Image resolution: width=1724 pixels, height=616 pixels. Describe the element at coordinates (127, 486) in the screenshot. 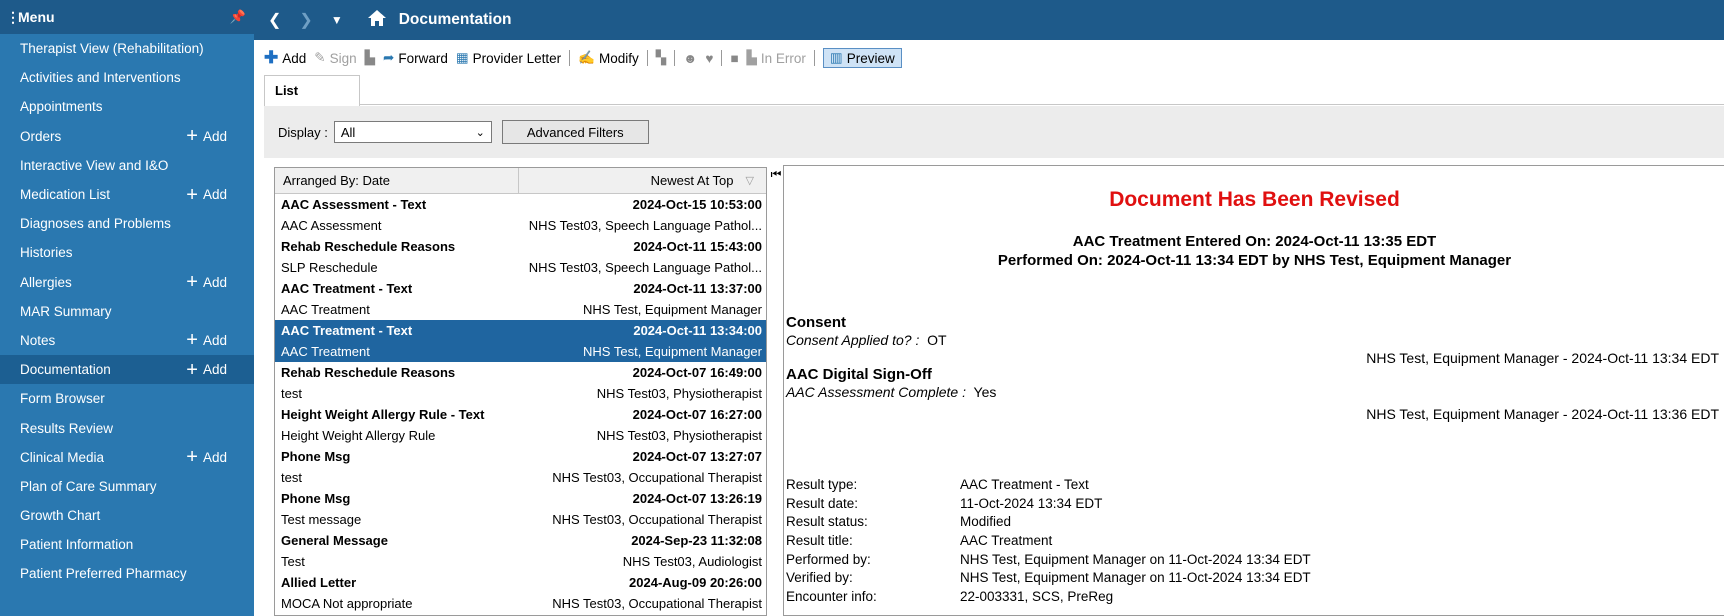

I see `sidebar-item-plan-of-care-summary: Plan of Care Summary` at that location.